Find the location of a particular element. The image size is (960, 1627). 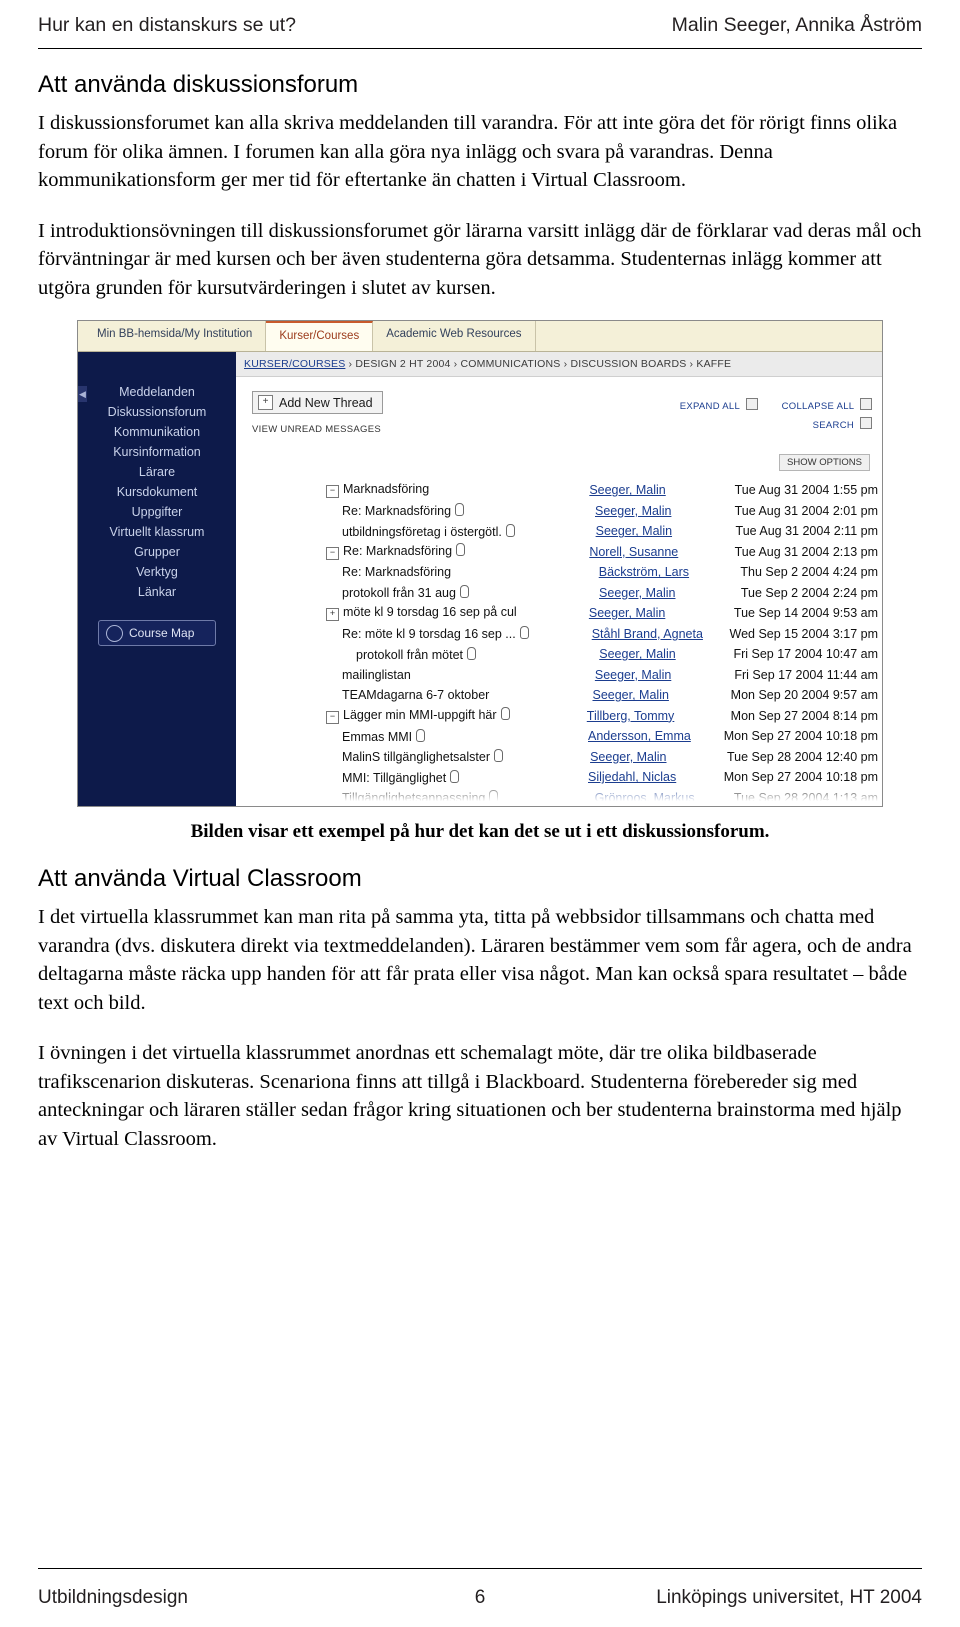

course-map-label: Course Map is located at coordinates (162, 633).